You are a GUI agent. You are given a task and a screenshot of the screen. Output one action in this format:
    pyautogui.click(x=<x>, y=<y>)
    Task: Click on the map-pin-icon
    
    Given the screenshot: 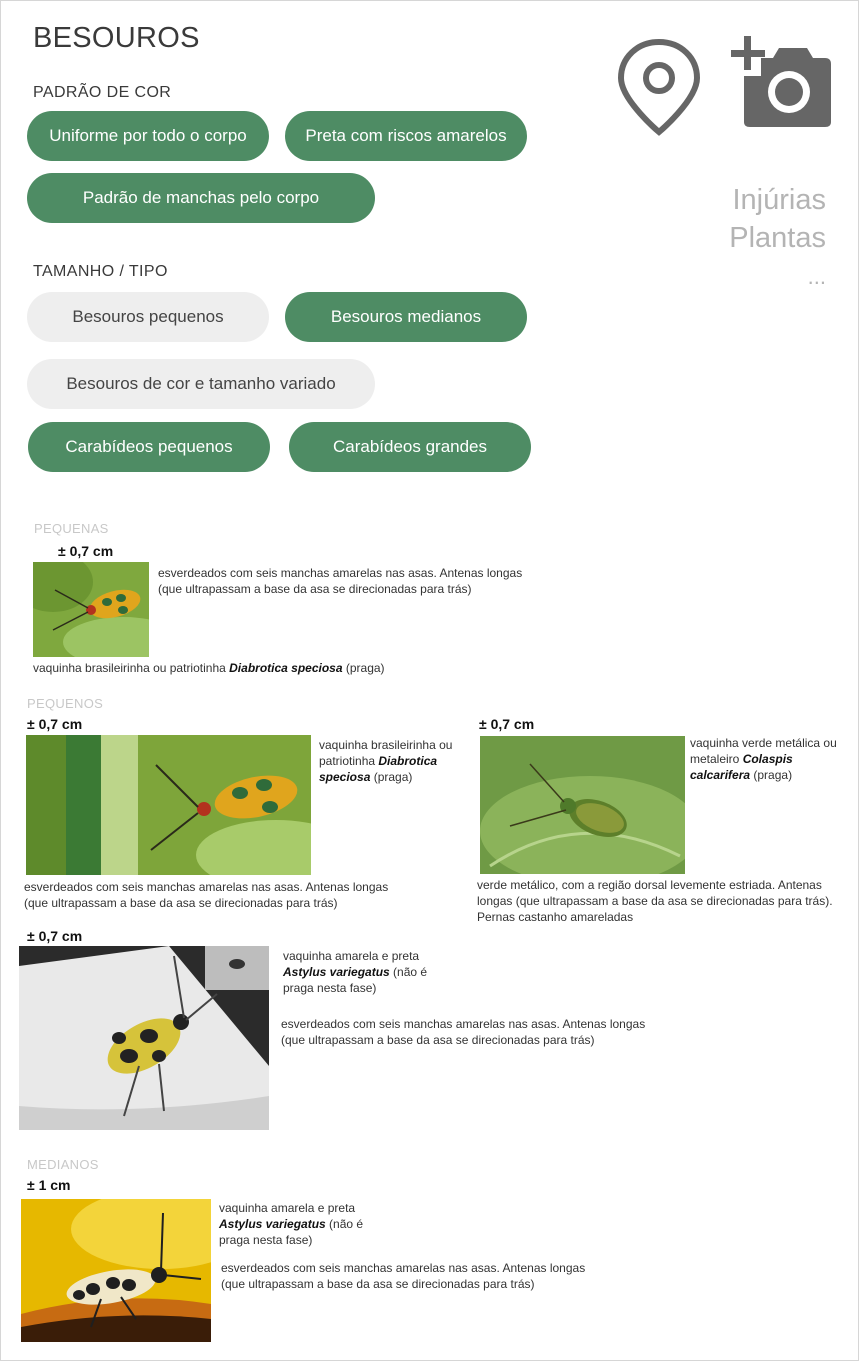 What is the action you would take?
    pyautogui.click(x=659, y=87)
    